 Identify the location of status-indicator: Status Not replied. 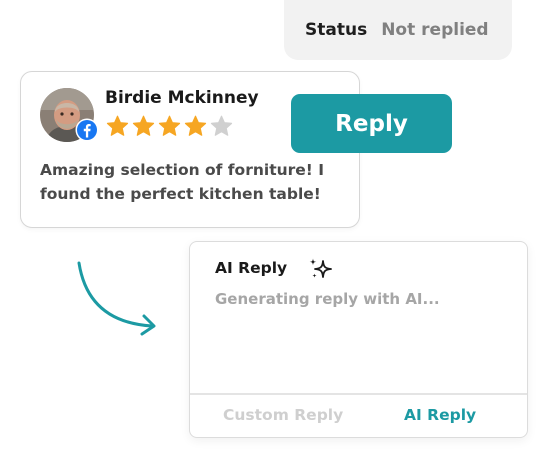
(398, 30).